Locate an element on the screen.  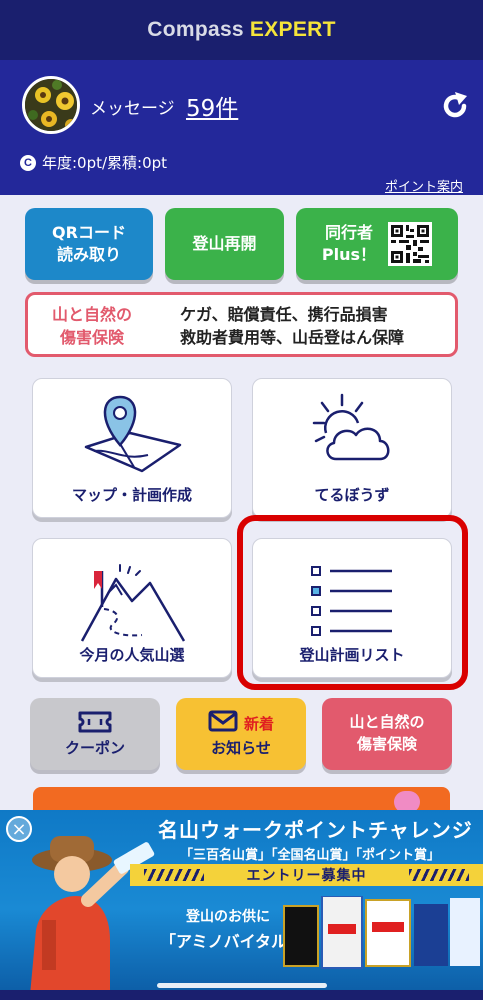
weather-tile: てるぼうず is located at coordinates (352, 448).